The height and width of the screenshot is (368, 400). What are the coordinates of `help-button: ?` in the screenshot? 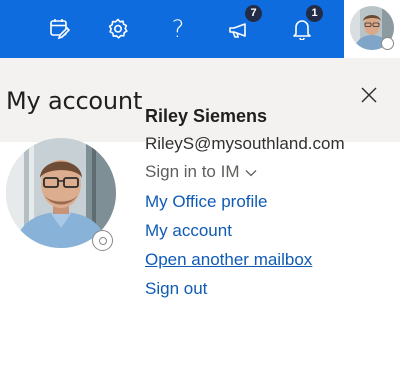 It's located at (178, 29).